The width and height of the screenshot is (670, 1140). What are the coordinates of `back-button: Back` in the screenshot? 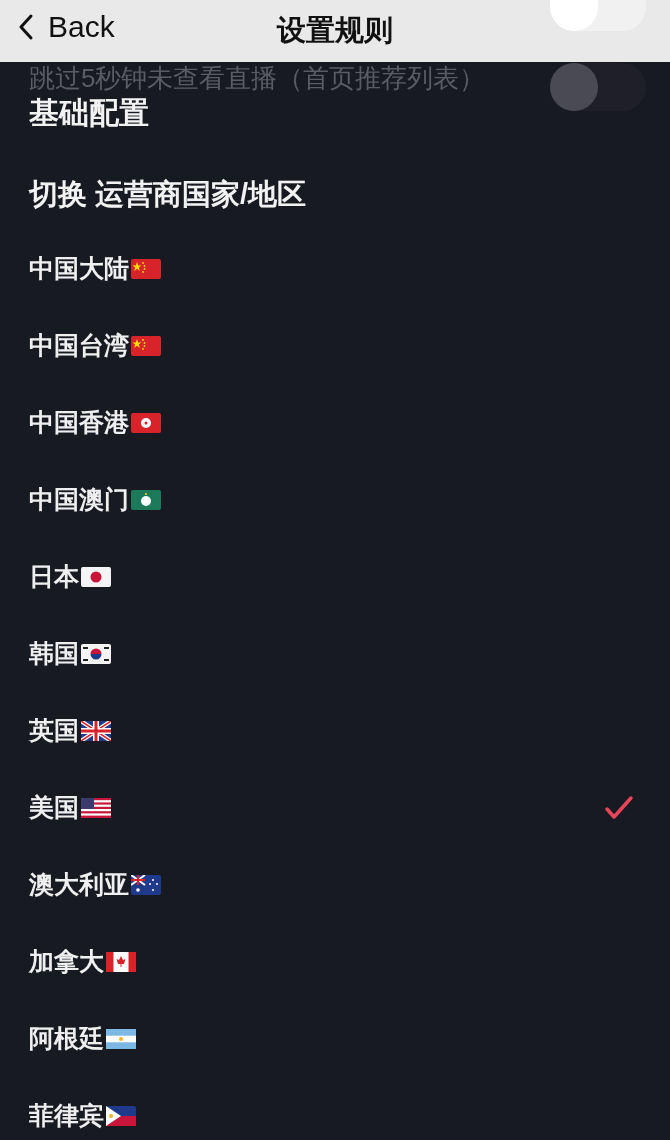 It's located at (66, 27).